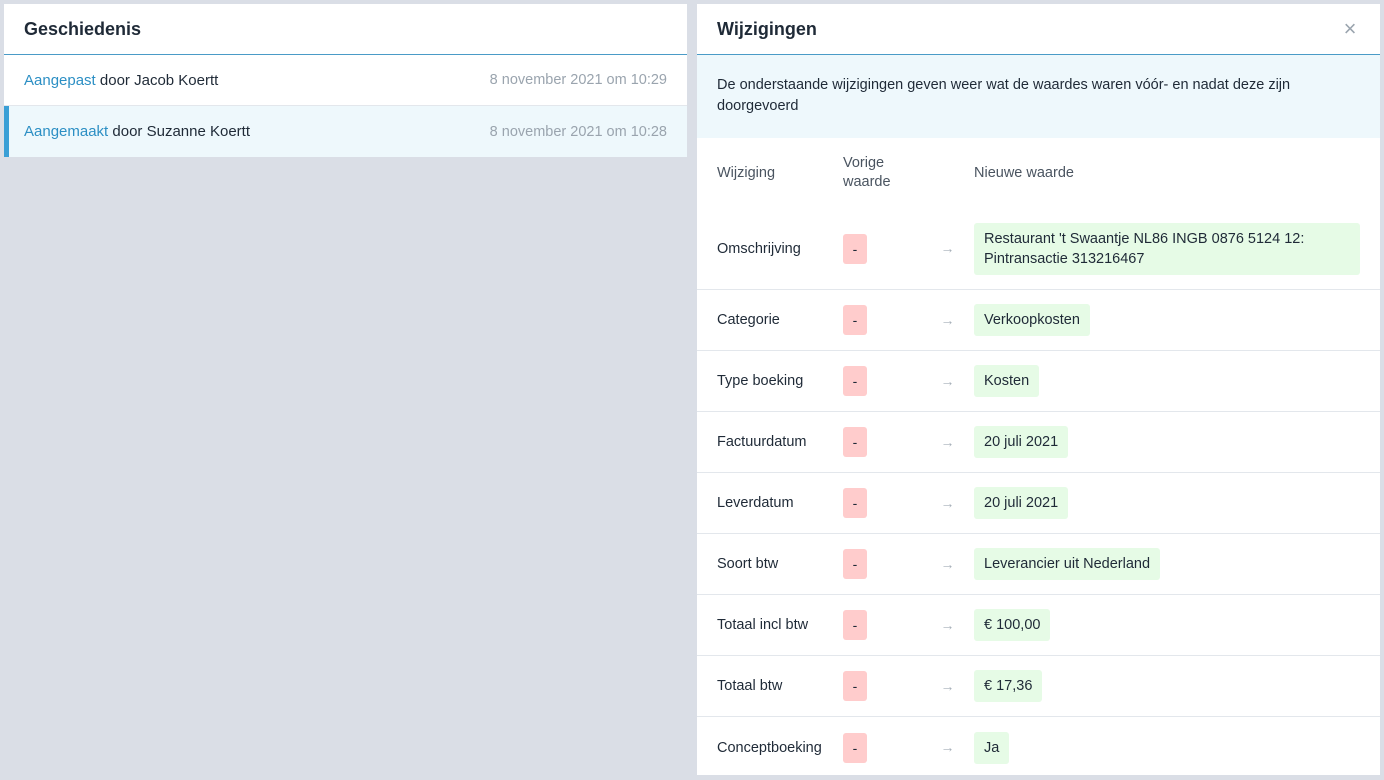  I want to click on changes-header: Wijzigingen ×, so click(1038, 29).